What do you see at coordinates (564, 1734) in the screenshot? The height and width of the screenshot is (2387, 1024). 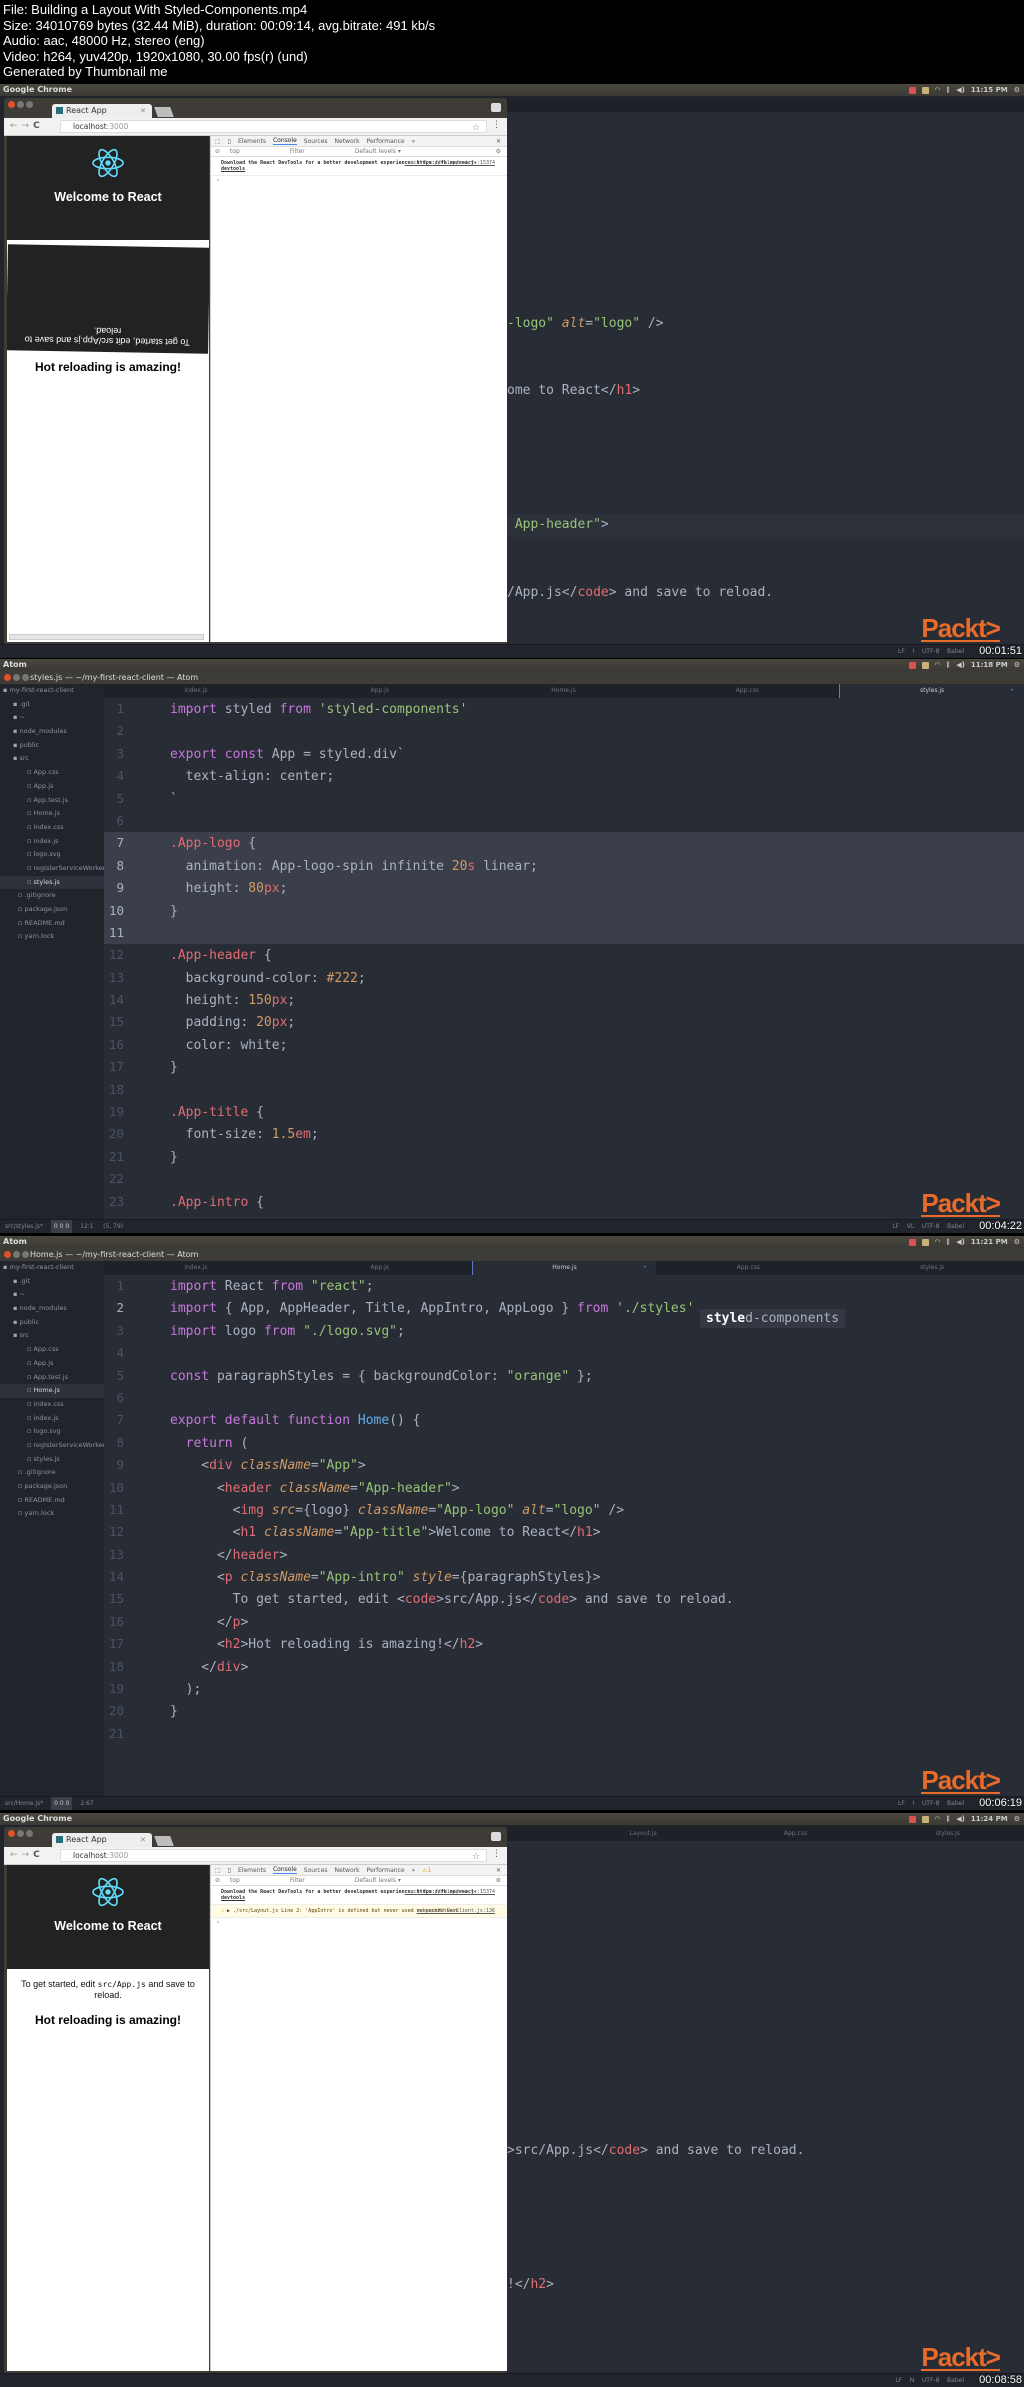 I see `code-line: 21` at bounding box center [564, 1734].